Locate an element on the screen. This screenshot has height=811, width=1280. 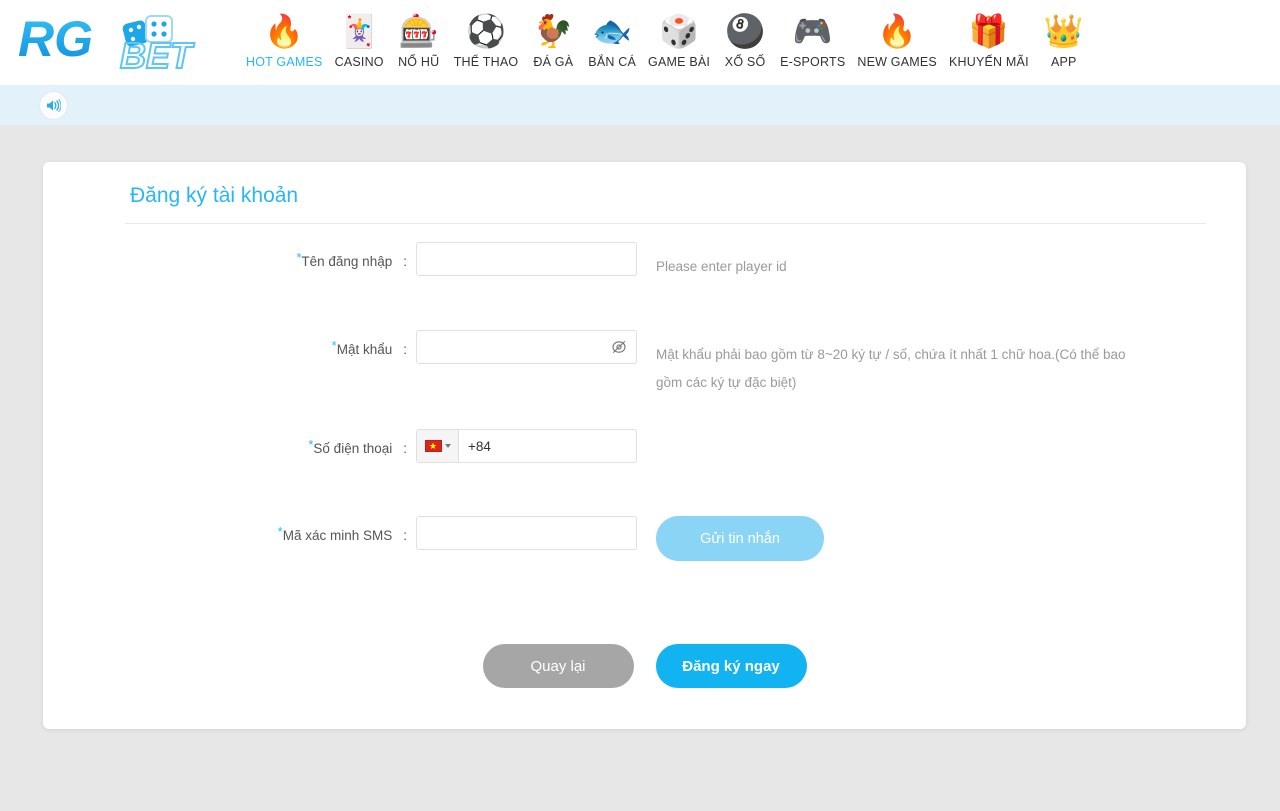
nav-item-e-sports: 🎮 E-SPORTS is located at coordinates (812, 38).